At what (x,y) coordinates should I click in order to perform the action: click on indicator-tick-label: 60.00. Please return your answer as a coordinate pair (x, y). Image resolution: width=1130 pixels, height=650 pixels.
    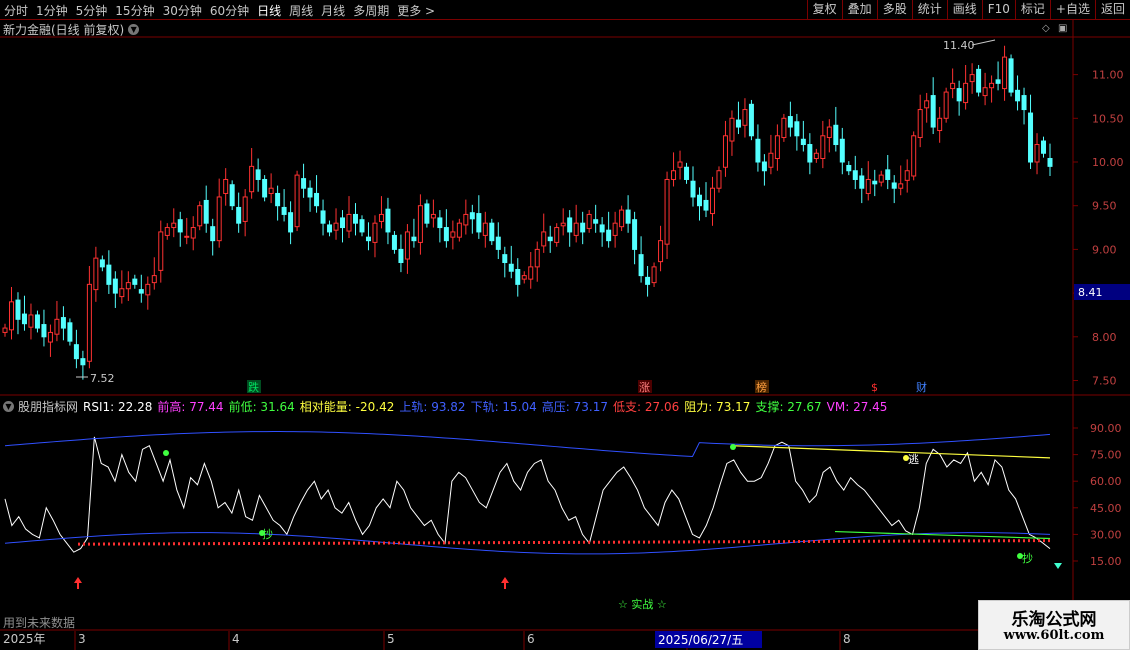
    Looking at the image, I should click on (1106, 481).